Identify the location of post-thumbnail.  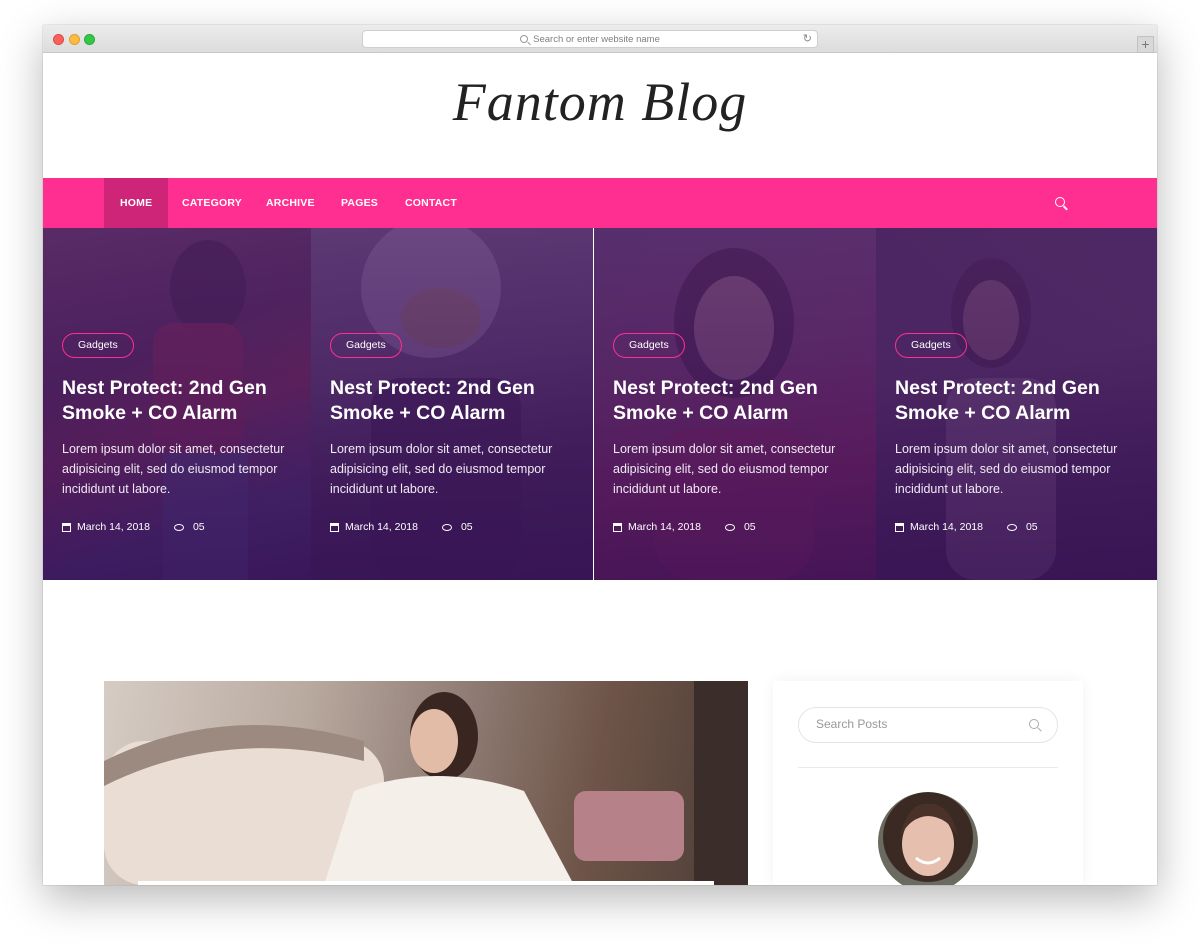
(426, 783).